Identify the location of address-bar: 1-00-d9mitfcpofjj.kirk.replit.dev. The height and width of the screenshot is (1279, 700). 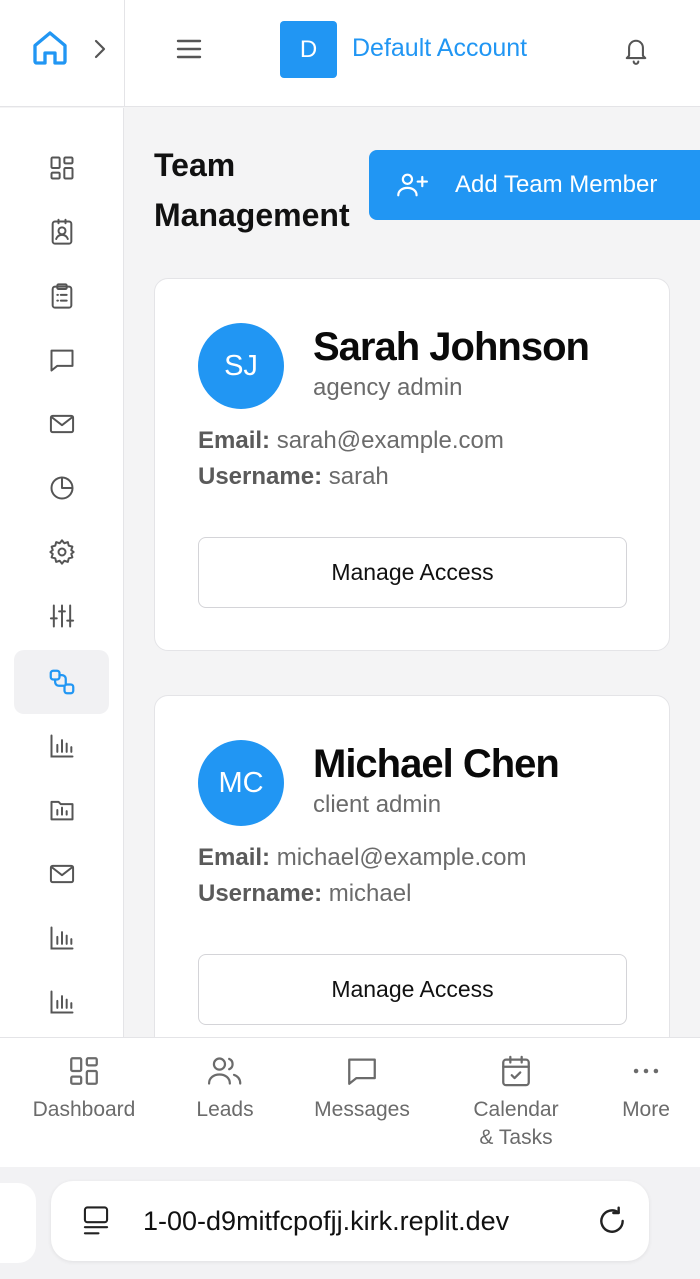
(350, 1221).